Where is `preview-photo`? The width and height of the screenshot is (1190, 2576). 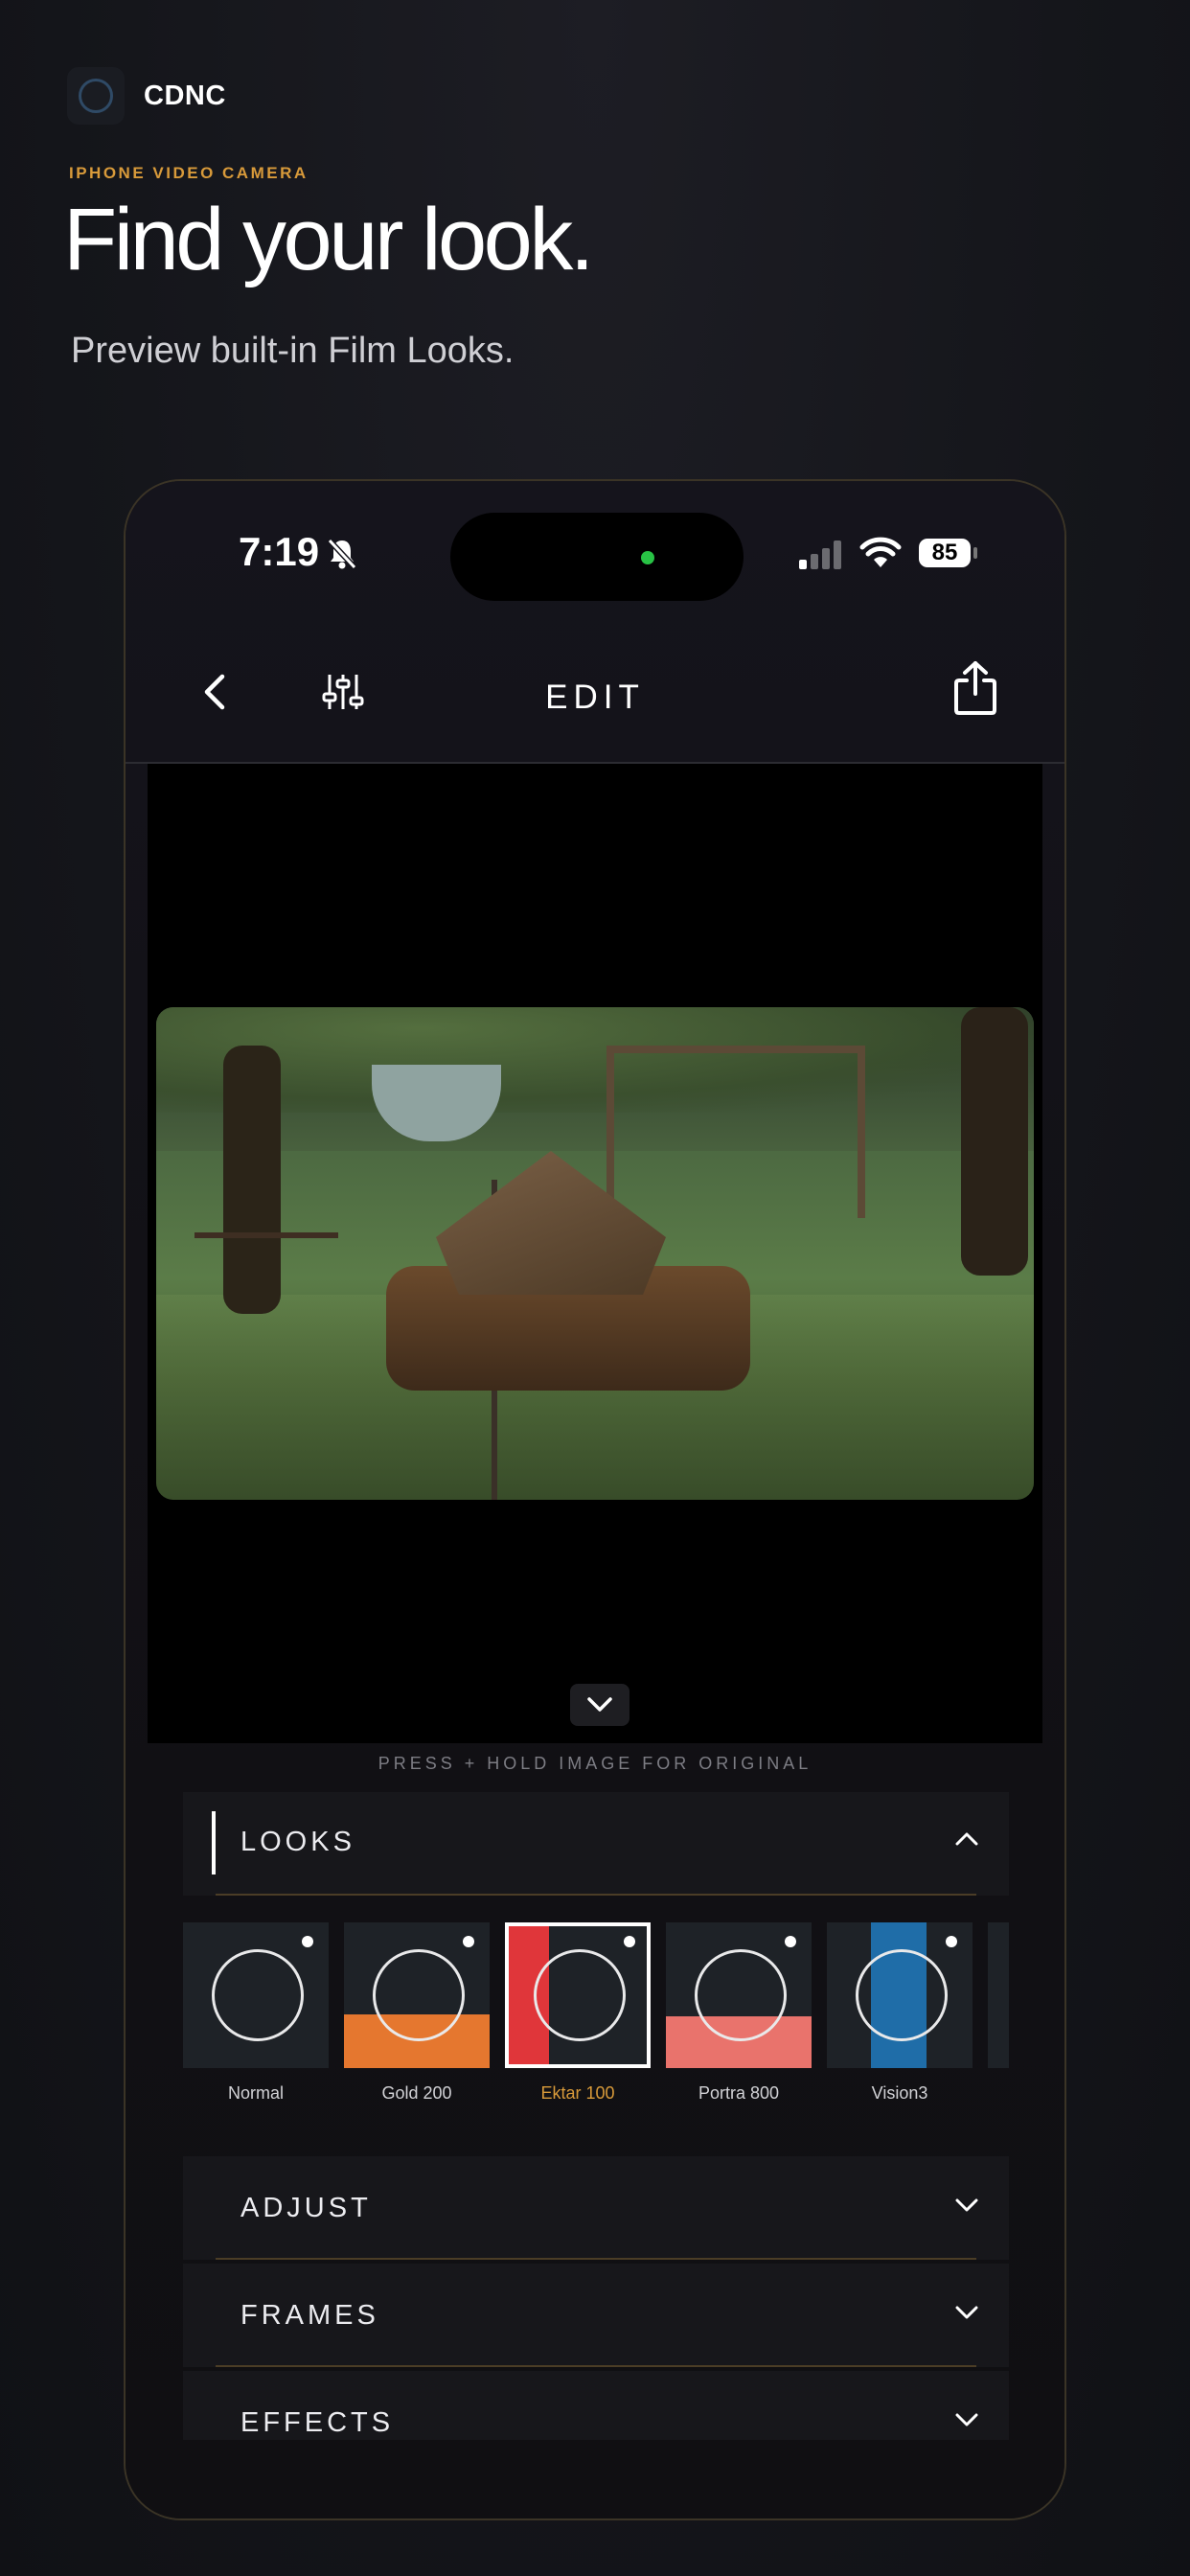
preview-photo is located at coordinates (595, 1253).